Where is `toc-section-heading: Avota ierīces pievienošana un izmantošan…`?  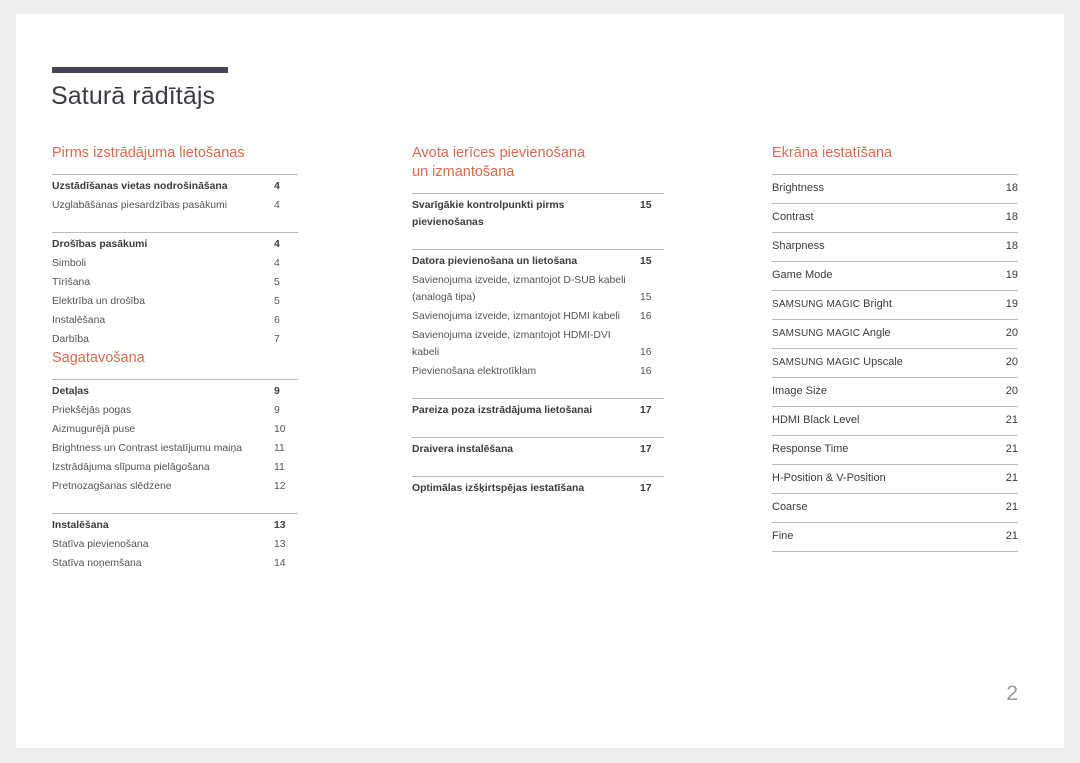
toc-section-heading: Avota ierīces pievienošana un izmantošan… is located at coordinates (499, 162).